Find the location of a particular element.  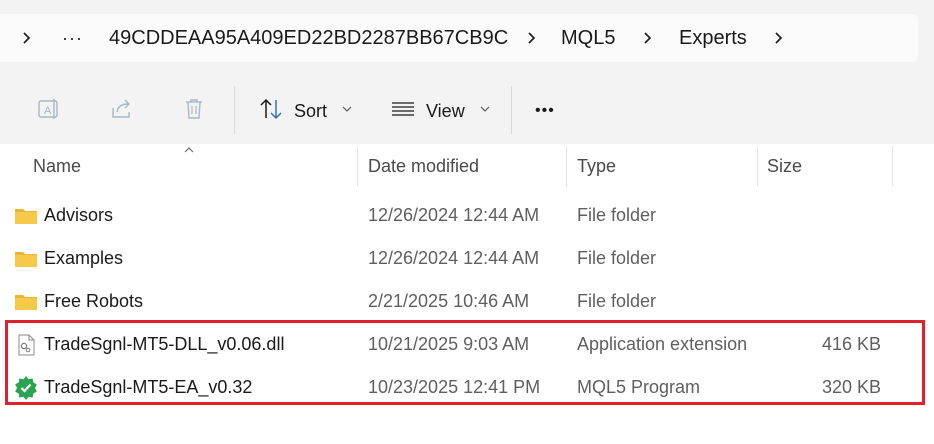

sort-label: Sort is located at coordinates (311, 110).